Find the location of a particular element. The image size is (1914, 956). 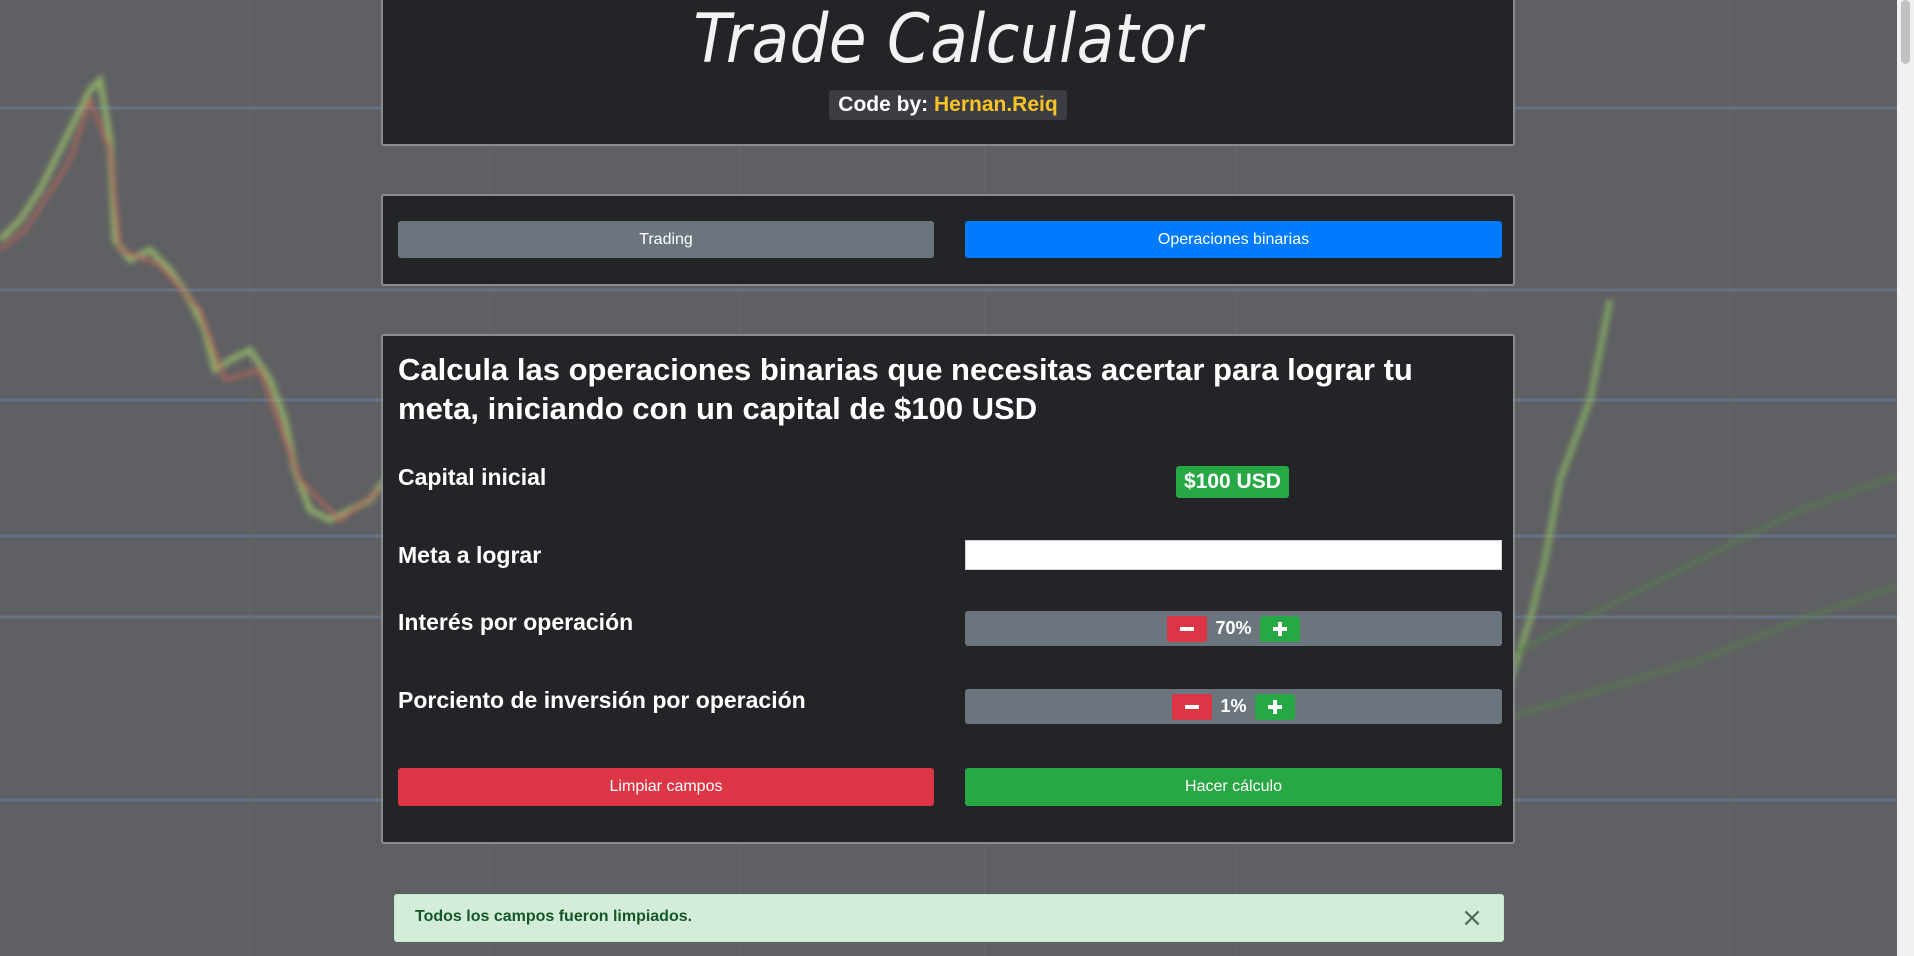

investment-increase-button is located at coordinates (1274, 706).